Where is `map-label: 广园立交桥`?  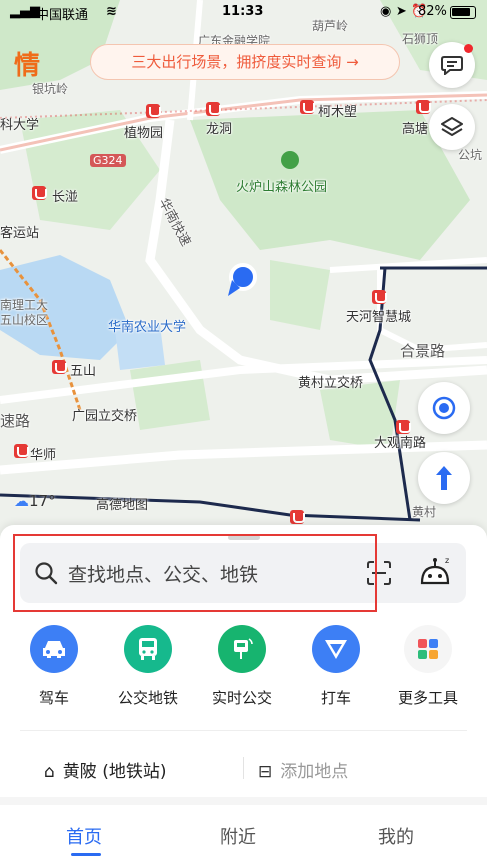
map-label: 广园立交桥 is located at coordinates (105, 416).